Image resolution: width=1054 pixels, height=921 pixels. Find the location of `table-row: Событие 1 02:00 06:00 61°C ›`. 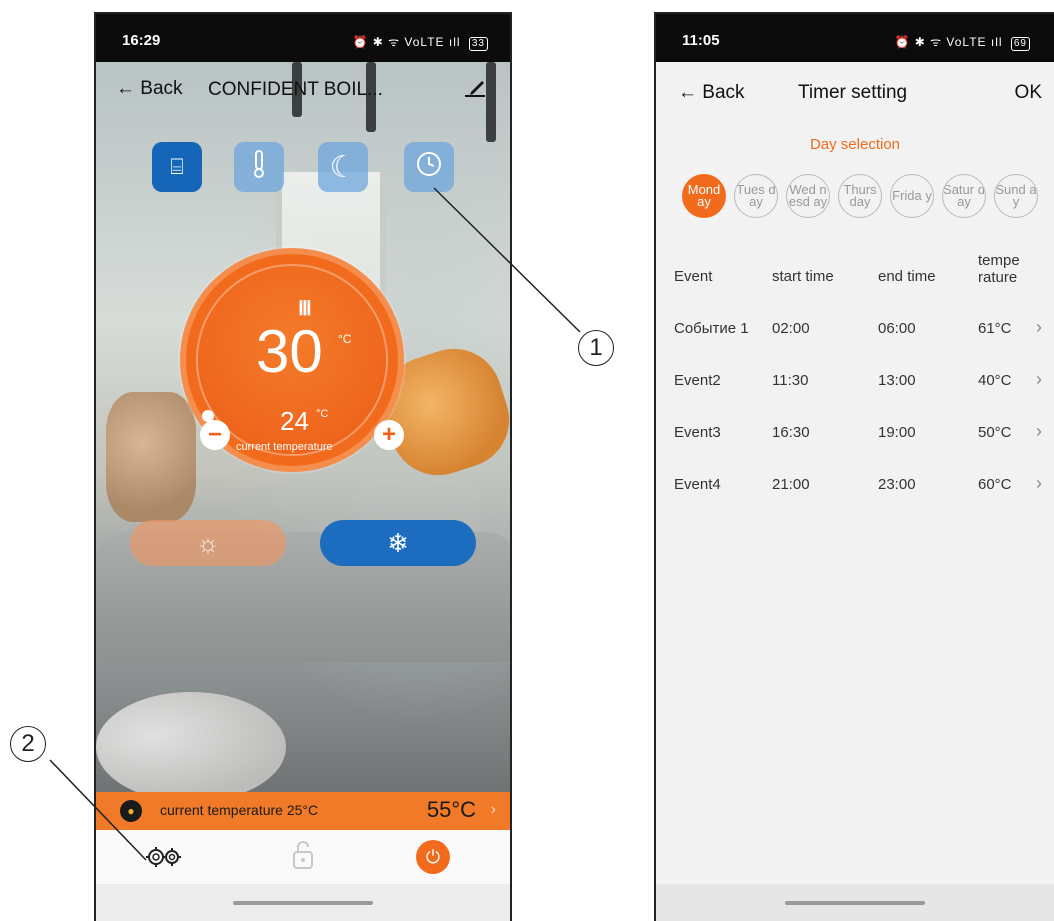

table-row: Событие 1 02:00 06:00 61°C › is located at coordinates (855, 328).